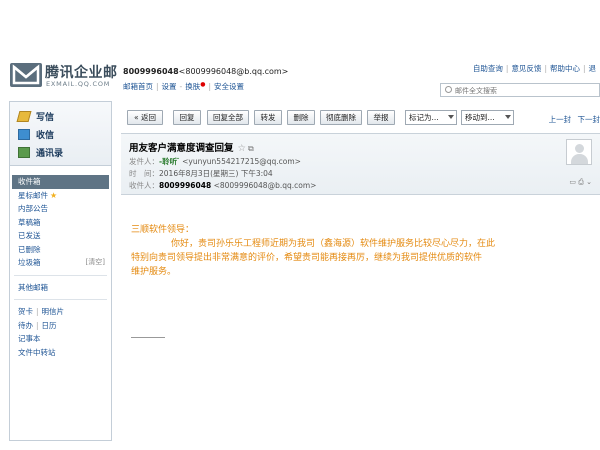  What do you see at coordinates (33, 195) in the screenshot?
I see `folder-starred-label: 星标邮件` at bounding box center [33, 195].